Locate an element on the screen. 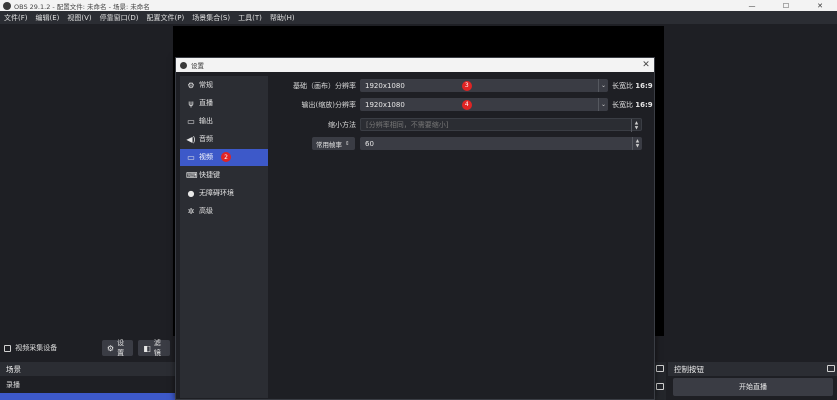  fps-row: 常用帧率 ⇕ 60 ▲ ▼ is located at coordinates (477, 143).